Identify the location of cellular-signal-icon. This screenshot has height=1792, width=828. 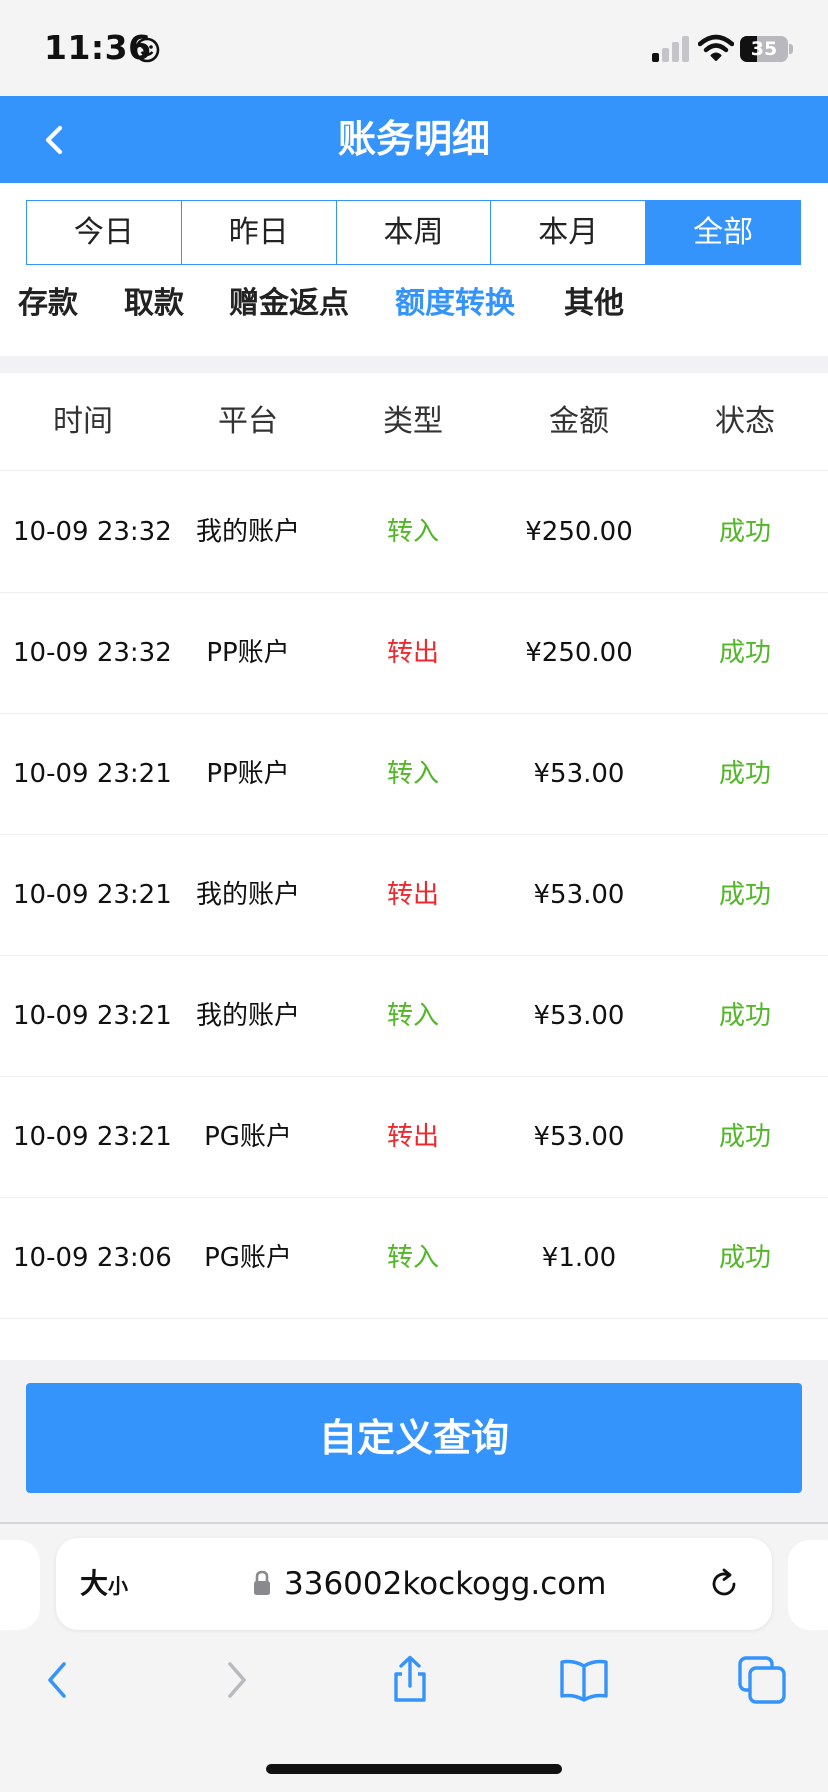
(670, 49).